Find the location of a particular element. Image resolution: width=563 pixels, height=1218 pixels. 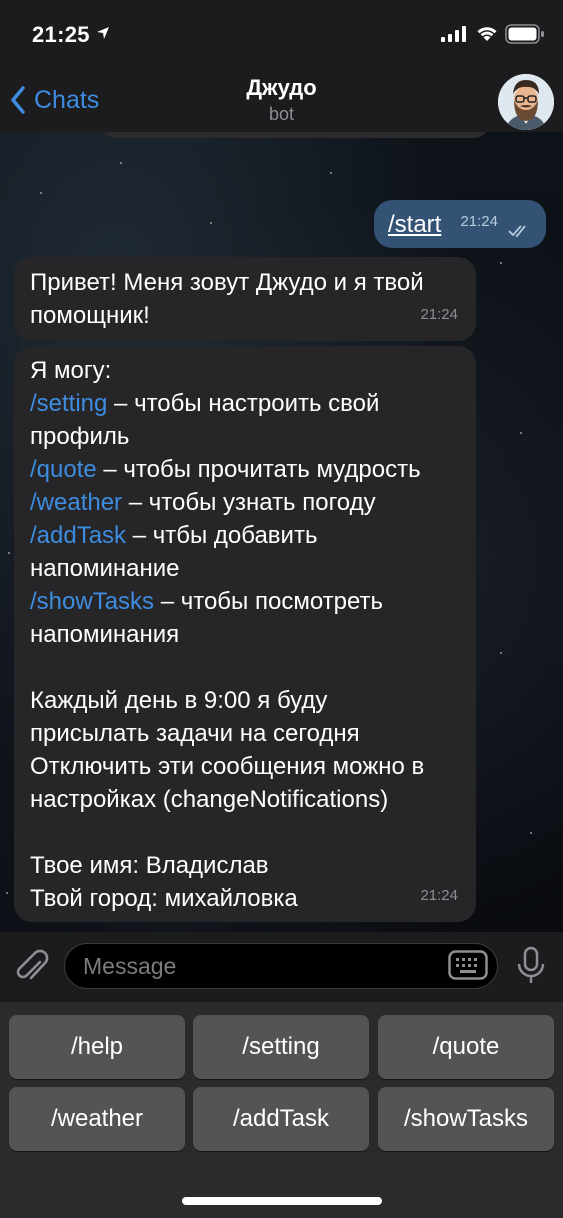

message-text-line: Каждый день в 9:00 я буду is located at coordinates (179, 700).